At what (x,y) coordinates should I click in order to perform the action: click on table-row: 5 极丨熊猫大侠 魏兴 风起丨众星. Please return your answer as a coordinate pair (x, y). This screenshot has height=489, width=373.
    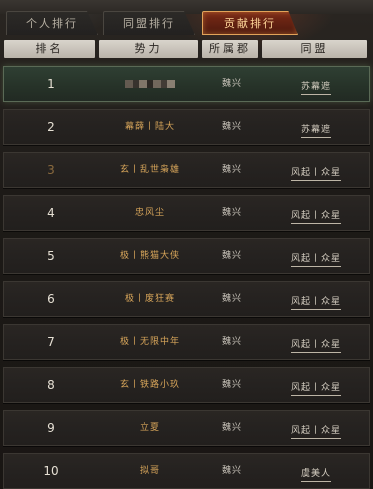
    Looking at the image, I should click on (186, 256).